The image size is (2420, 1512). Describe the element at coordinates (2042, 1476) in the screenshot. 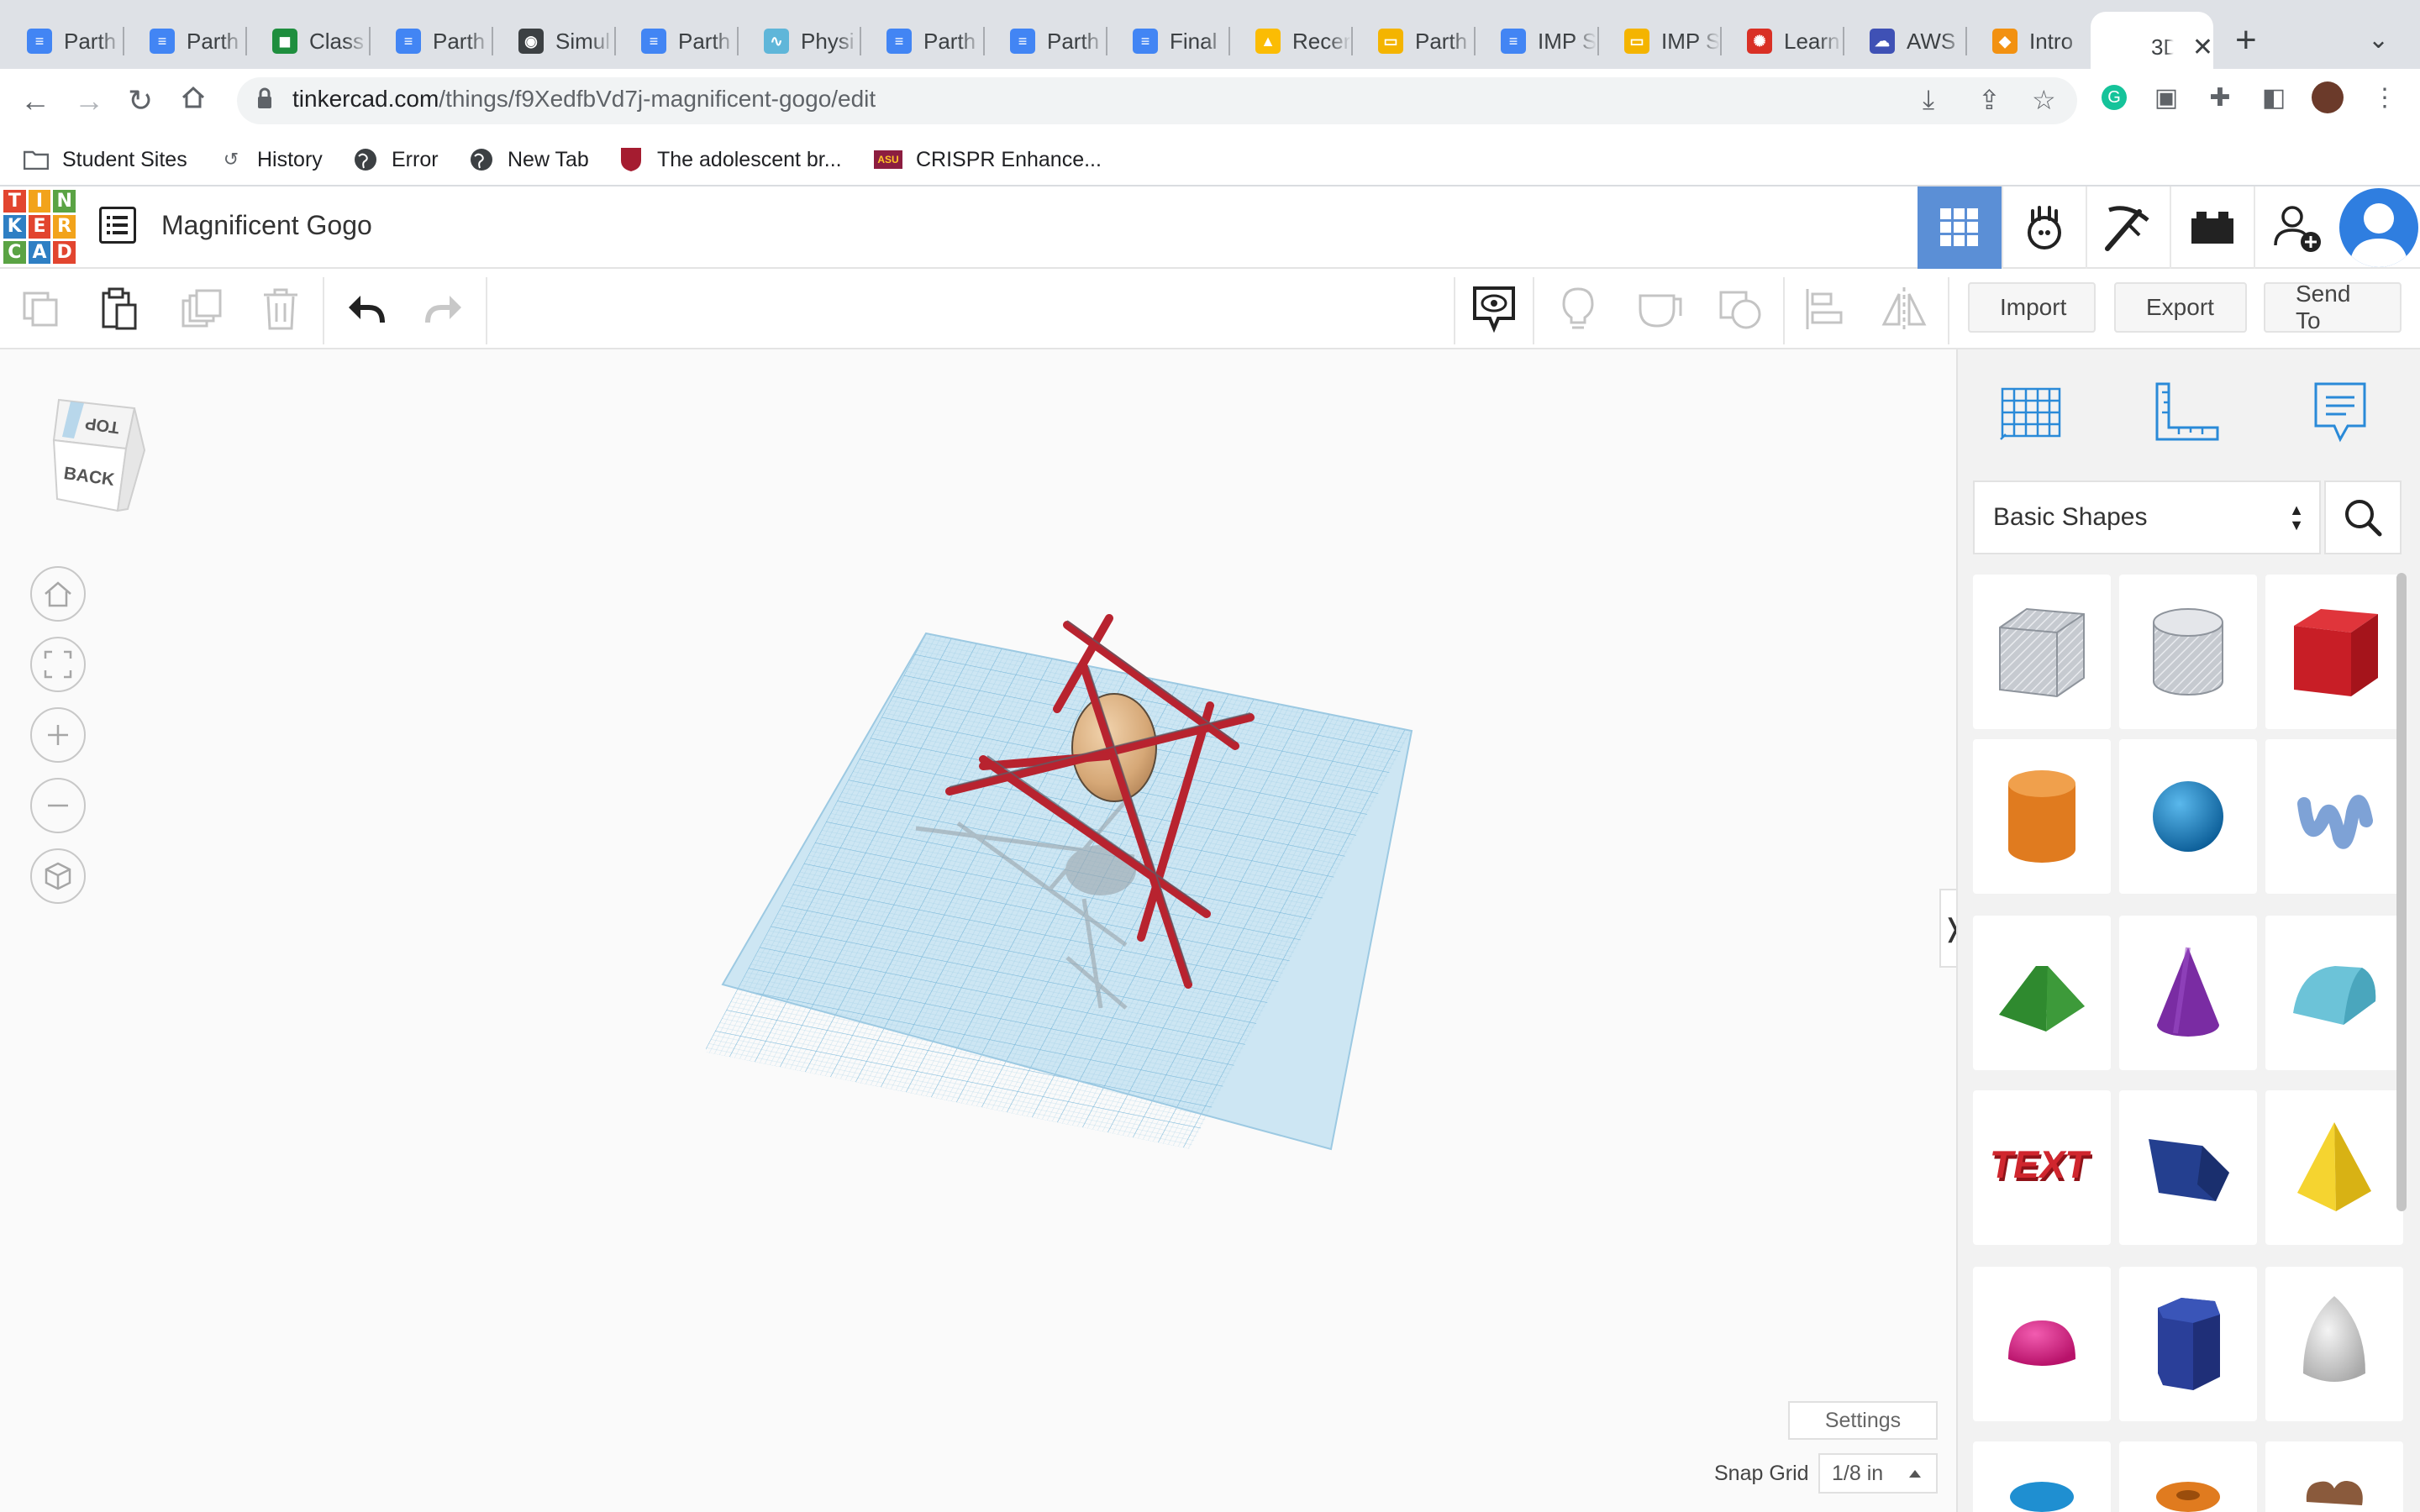

I see `shape-torus` at that location.